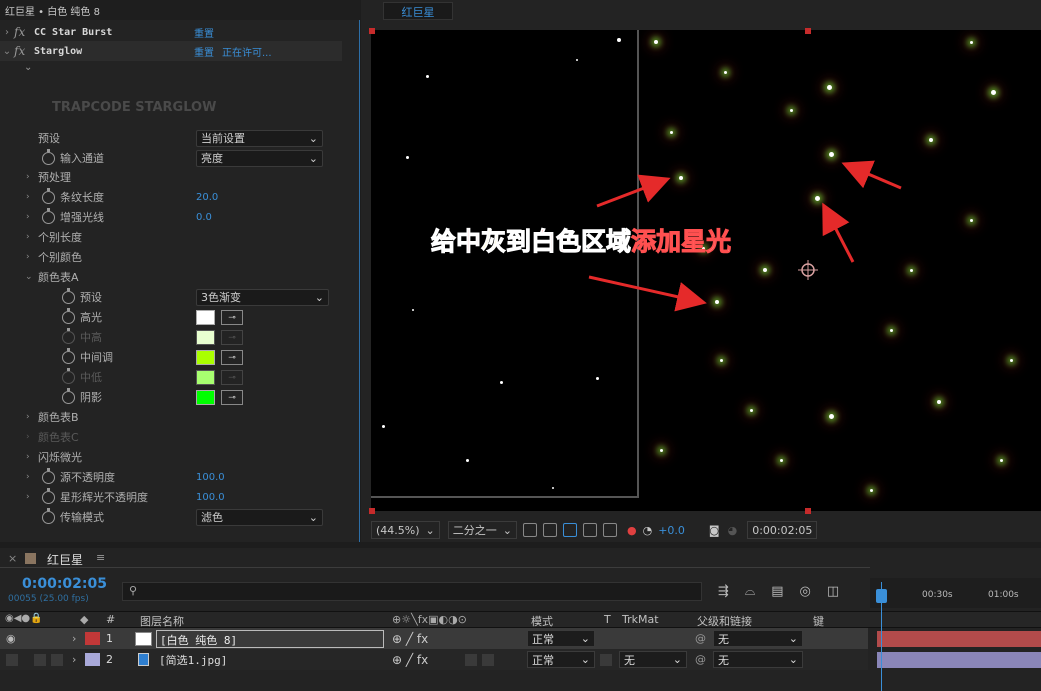 Image resolution: width=1041 pixels, height=691 pixels. What do you see at coordinates (434, 638) in the screenshot?
I see `layer-row: ◉ › 1 [白色 纯色 8] ⊕ ╱ fx 正常 ⌄ @ 无 ⌄` at bounding box center [434, 638].